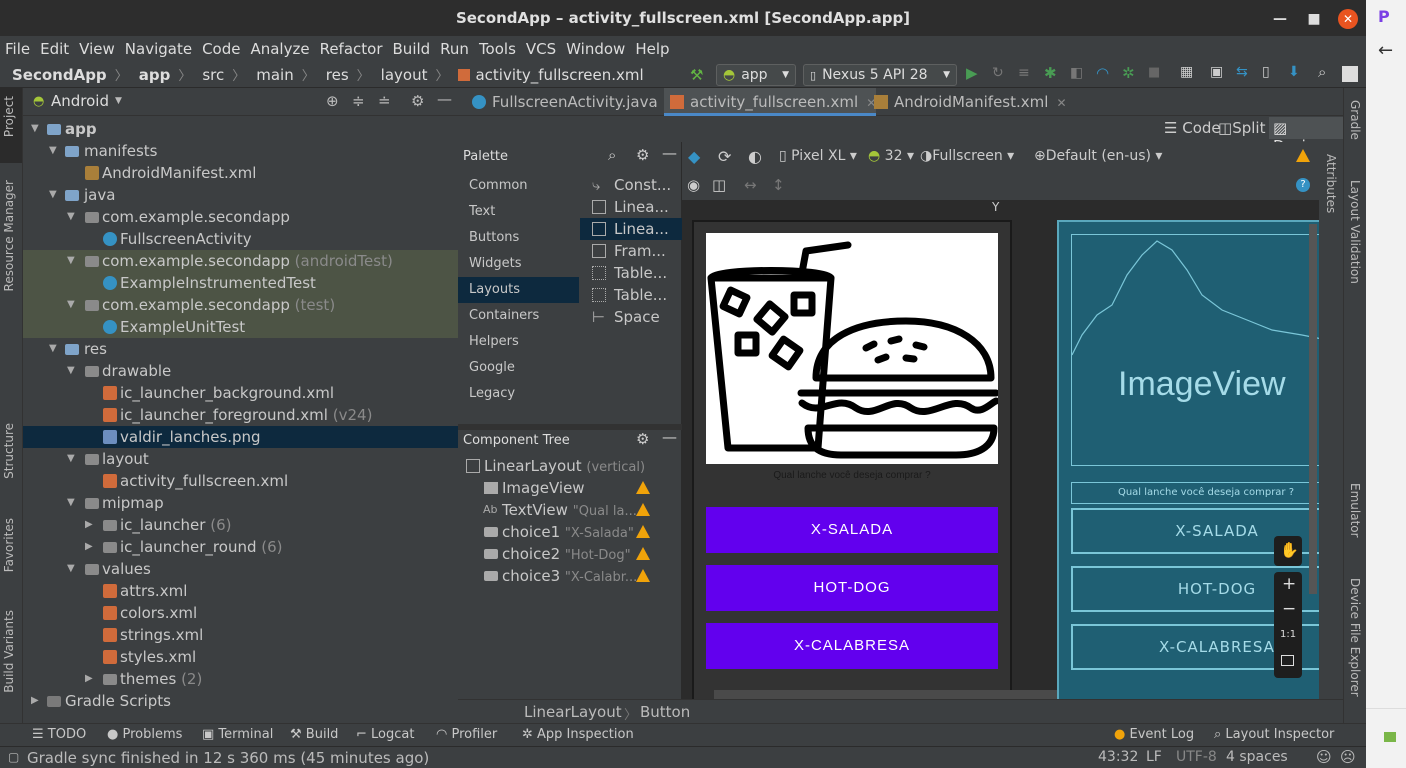 The width and height of the screenshot is (1406, 768). Describe the element at coordinates (9, 116) in the screenshot. I see `tab-project: Project` at that location.